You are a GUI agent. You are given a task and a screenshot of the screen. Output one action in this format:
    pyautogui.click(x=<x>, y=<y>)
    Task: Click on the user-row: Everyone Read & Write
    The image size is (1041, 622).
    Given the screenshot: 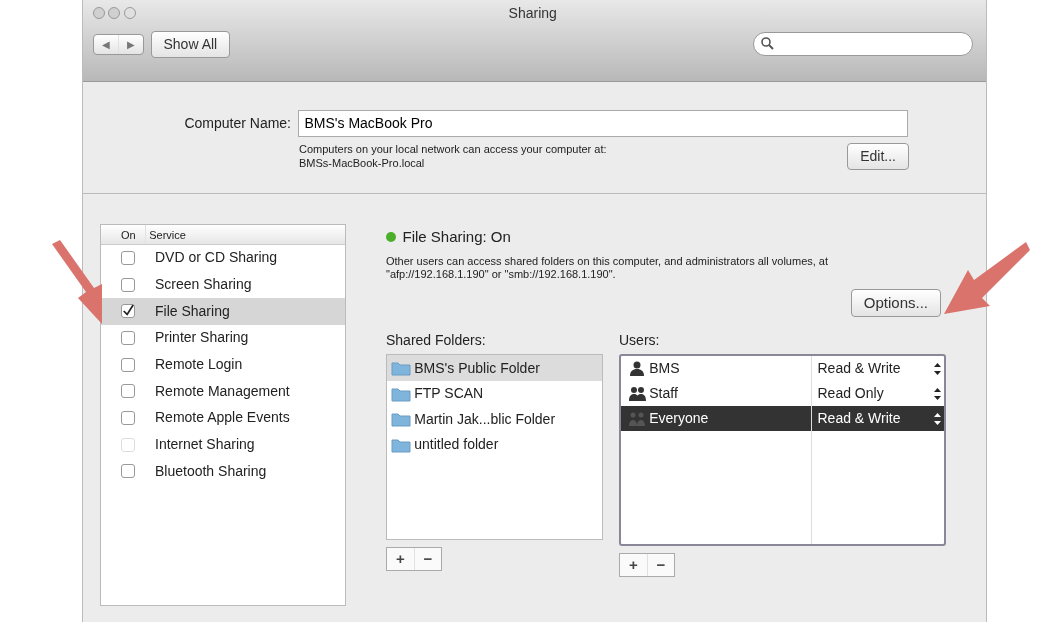 What is the action you would take?
    pyautogui.click(x=782, y=419)
    